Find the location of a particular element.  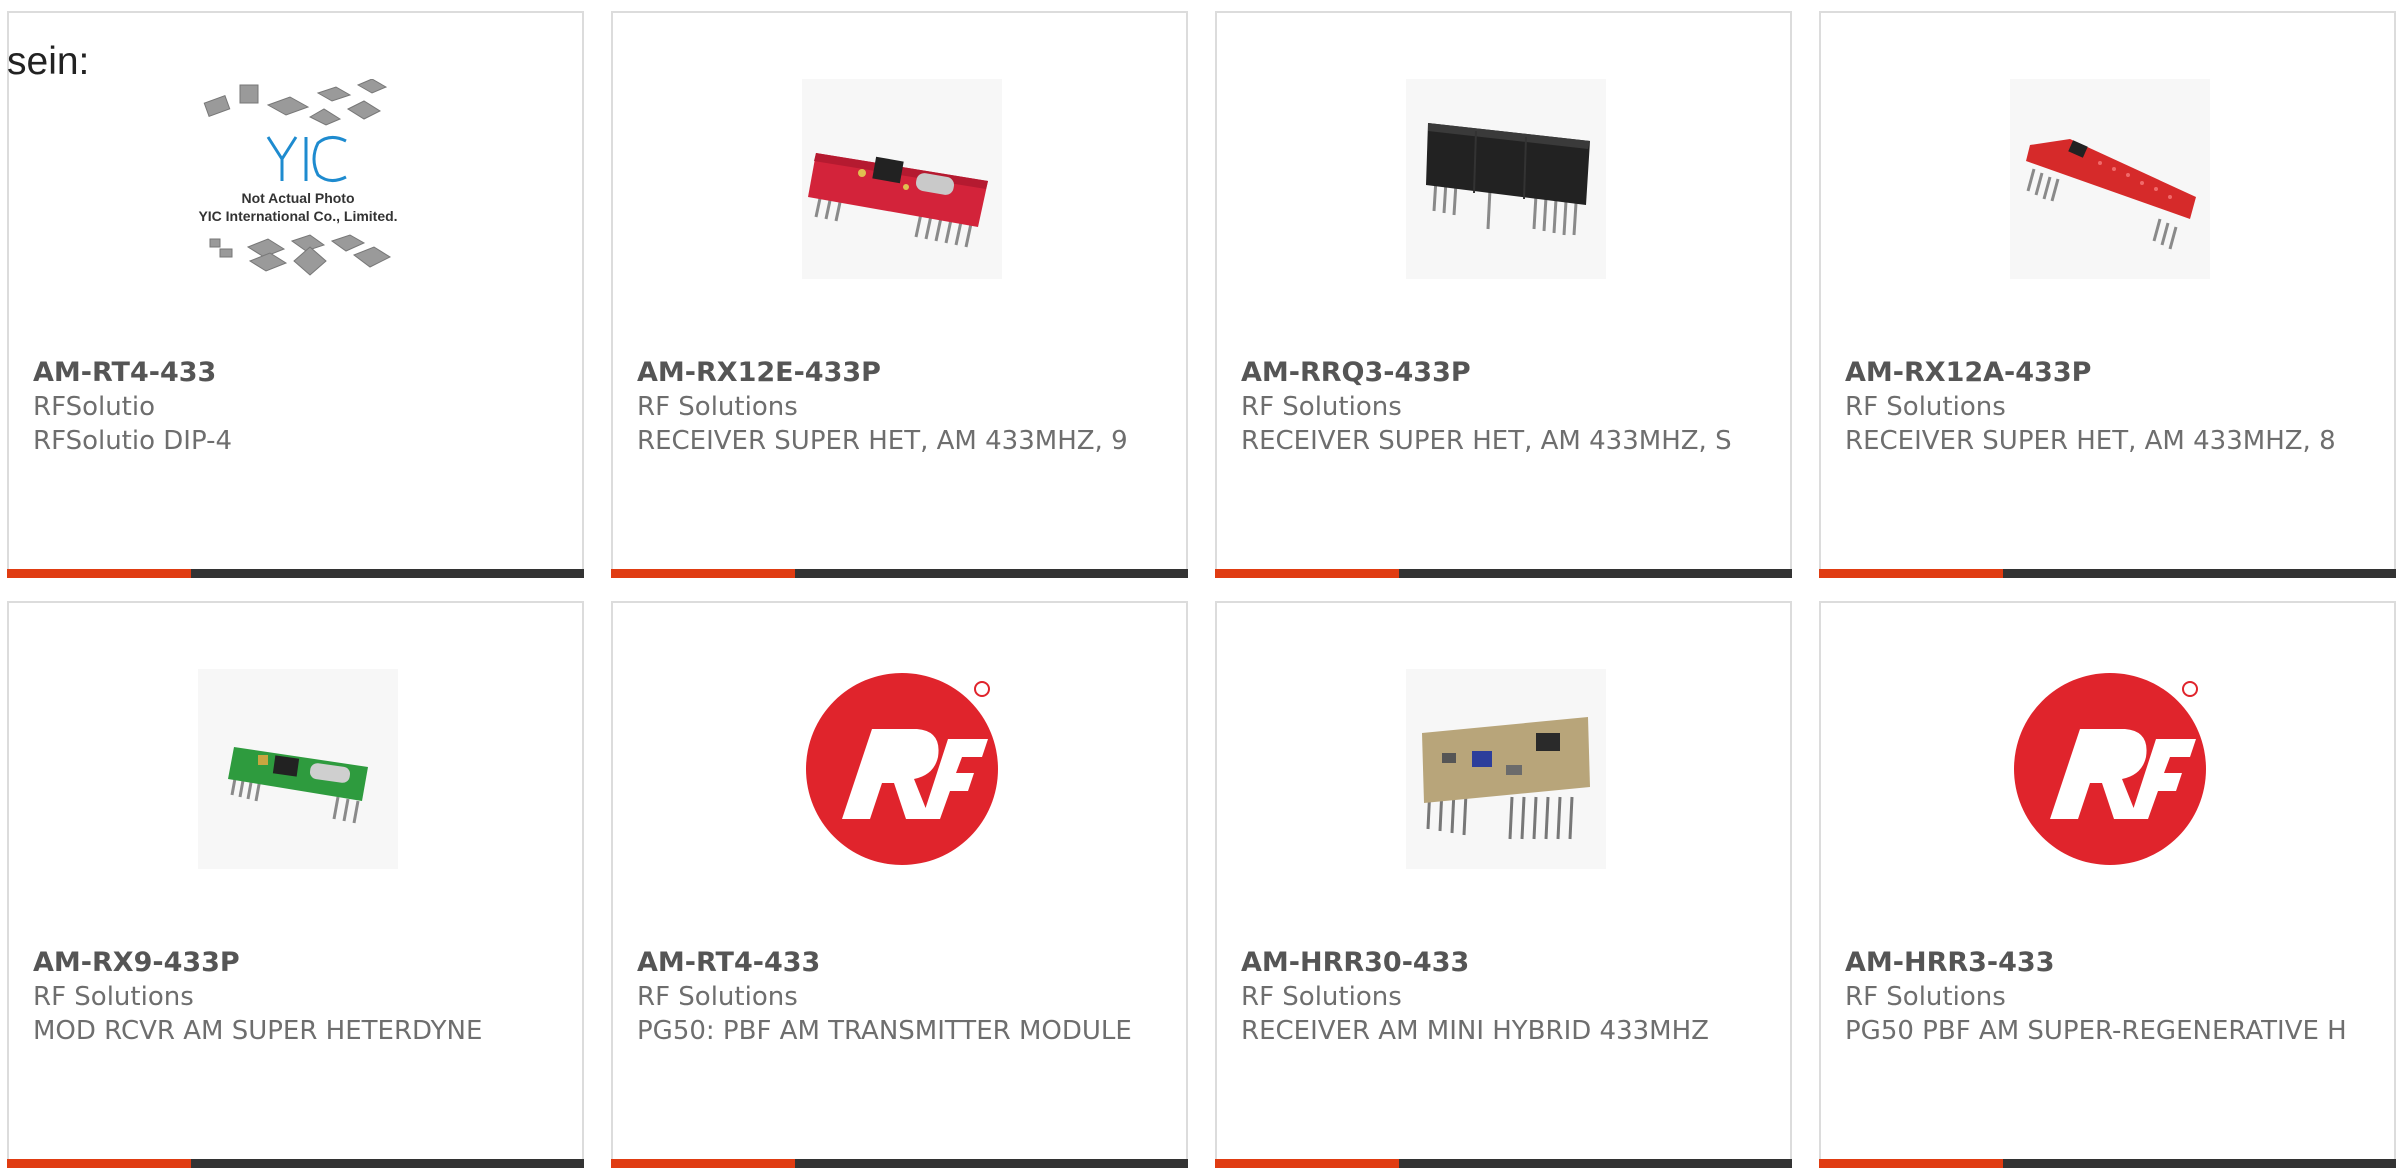

description: RECEIVER SUPER HET, AM 433MHZ, 9 is located at coordinates (882, 441).